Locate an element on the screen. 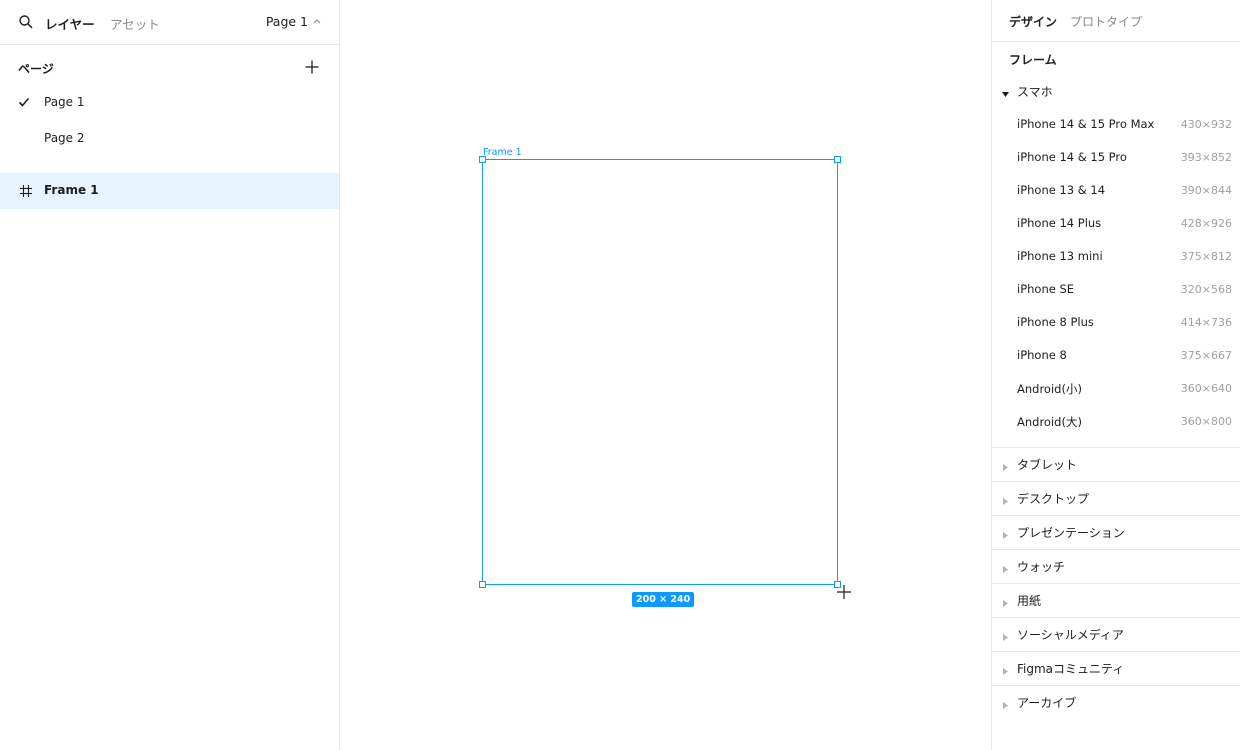 This screenshot has width=1240, height=750. preset-category-label: アーカイブ is located at coordinates (1047, 703).